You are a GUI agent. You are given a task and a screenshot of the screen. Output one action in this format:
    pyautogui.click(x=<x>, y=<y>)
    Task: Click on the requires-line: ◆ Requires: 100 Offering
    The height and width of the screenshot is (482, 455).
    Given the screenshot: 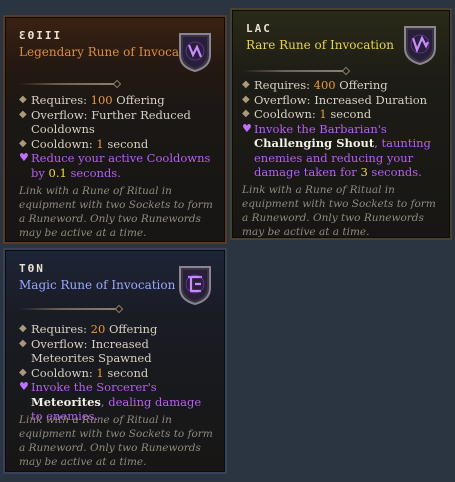 What is the action you would take?
    pyautogui.click(x=92, y=100)
    